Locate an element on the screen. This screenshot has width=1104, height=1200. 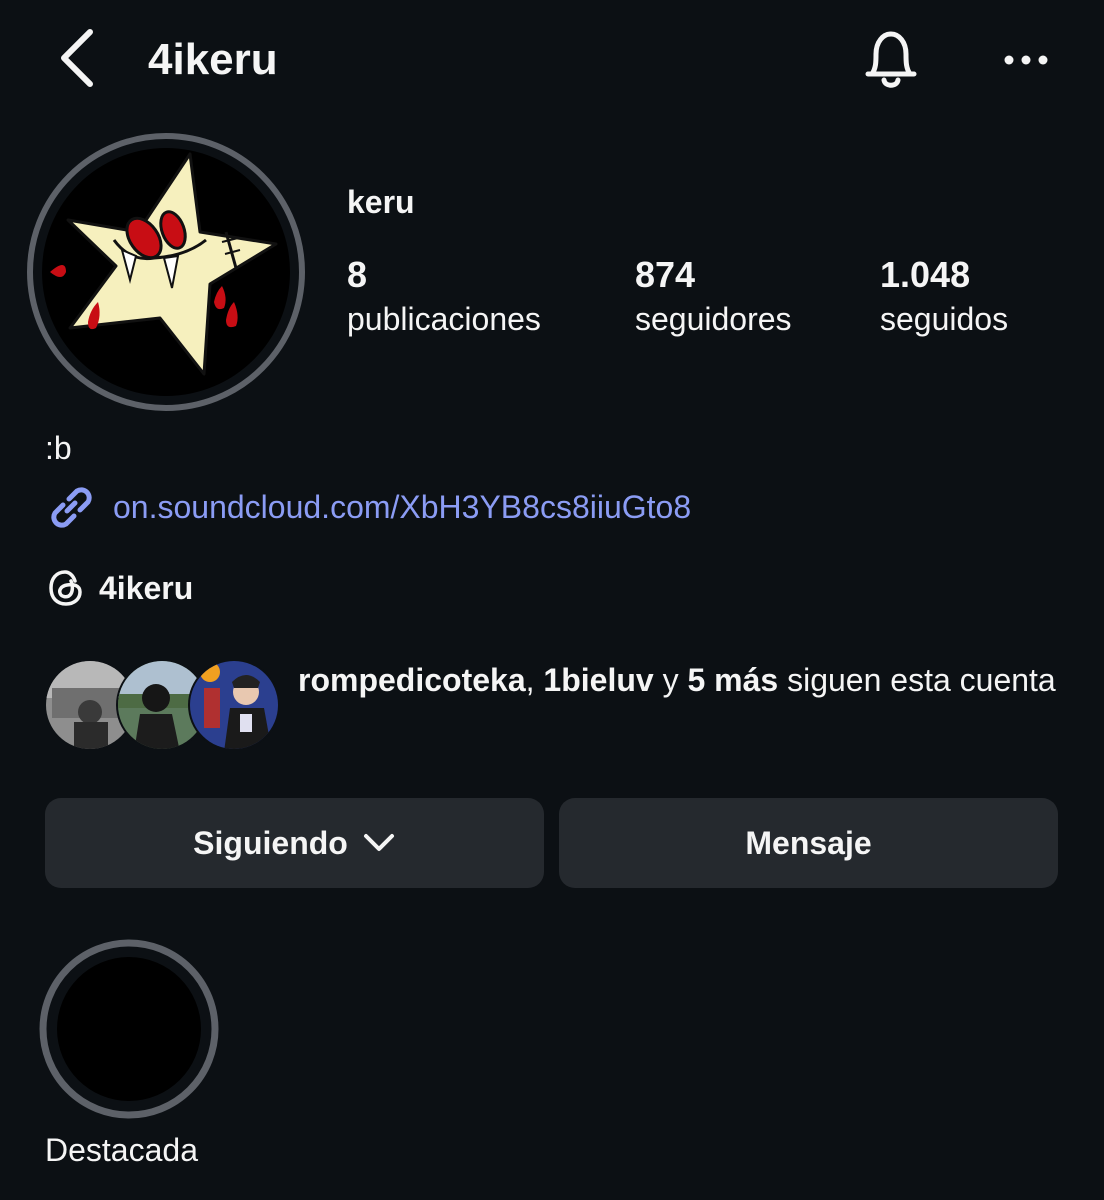
followers-count-label: seguidores is located at coordinates (713, 319).